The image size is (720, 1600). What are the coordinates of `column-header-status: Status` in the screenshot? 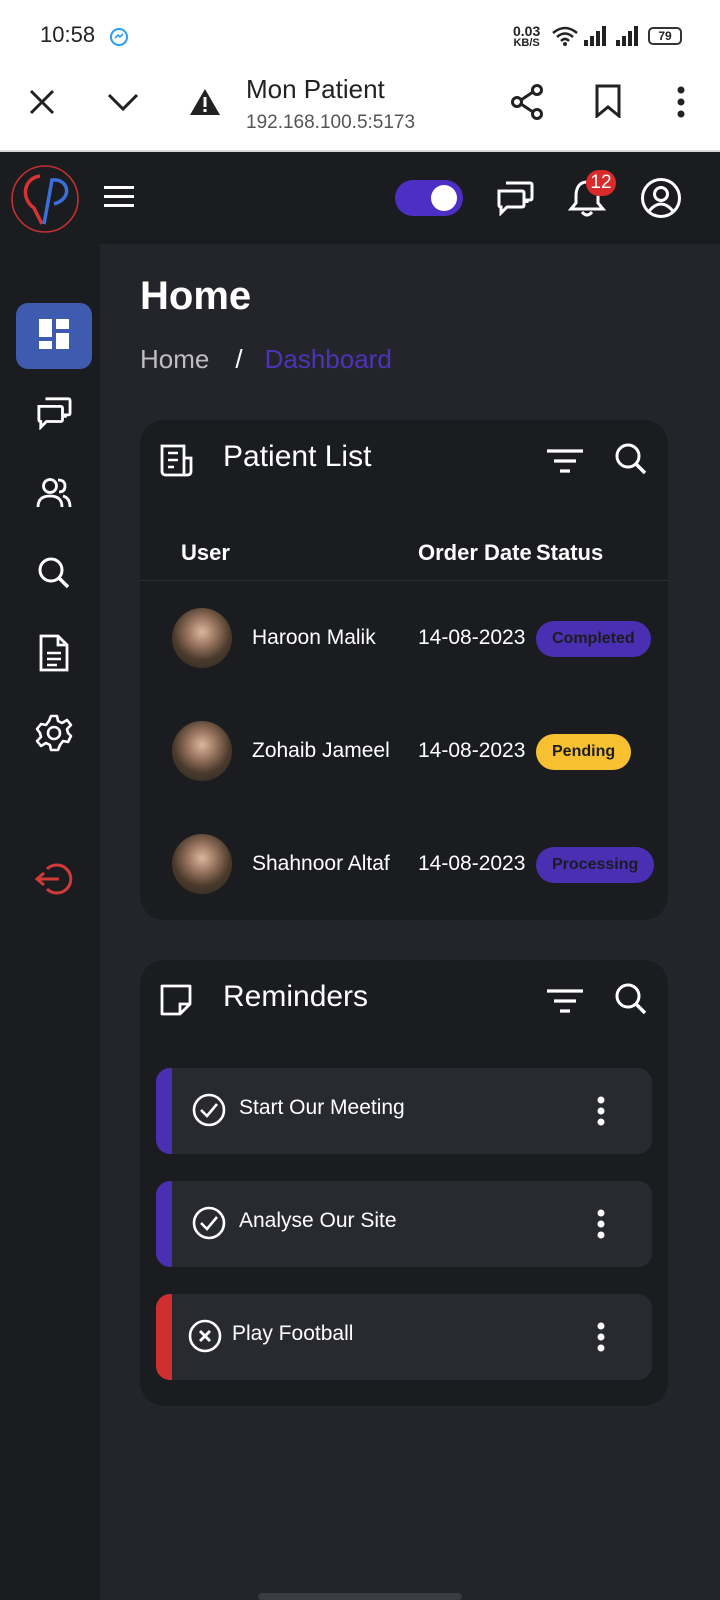 It's located at (570, 552).